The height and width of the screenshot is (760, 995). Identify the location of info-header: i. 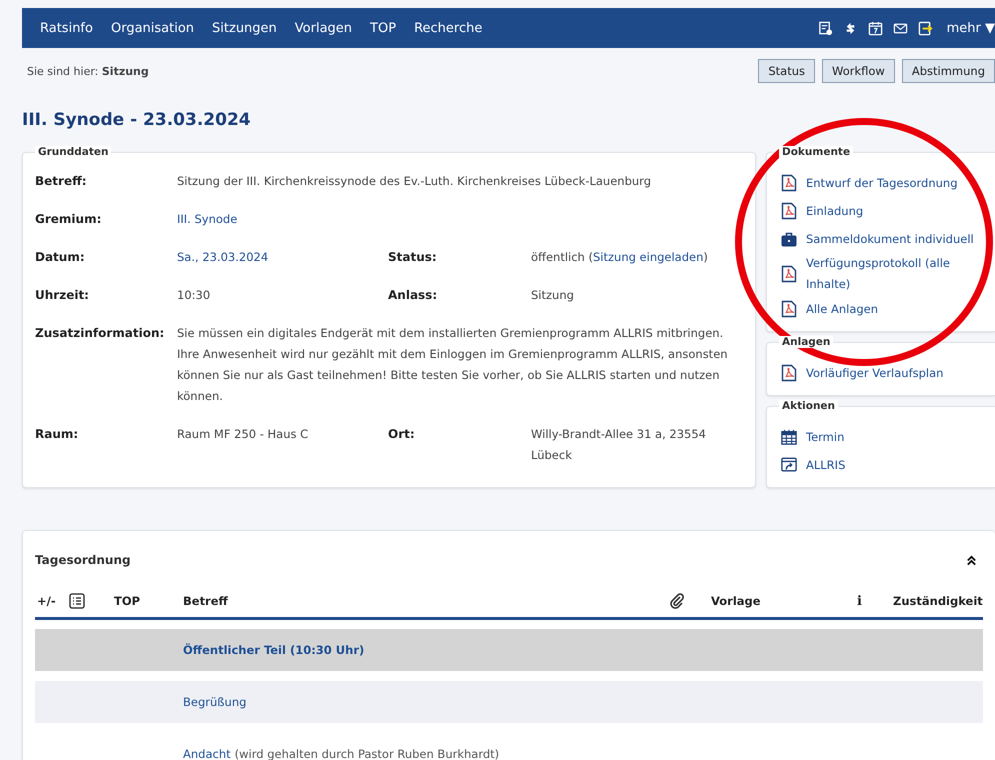
(859, 601).